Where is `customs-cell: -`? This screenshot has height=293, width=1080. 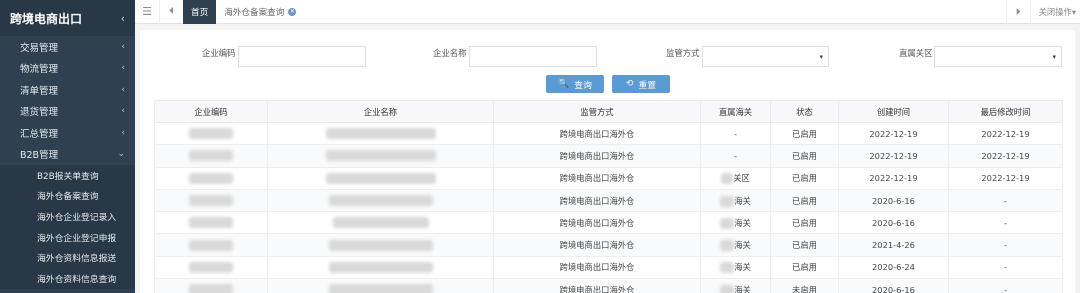 customs-cell: - is located at coordinates (735, 133).